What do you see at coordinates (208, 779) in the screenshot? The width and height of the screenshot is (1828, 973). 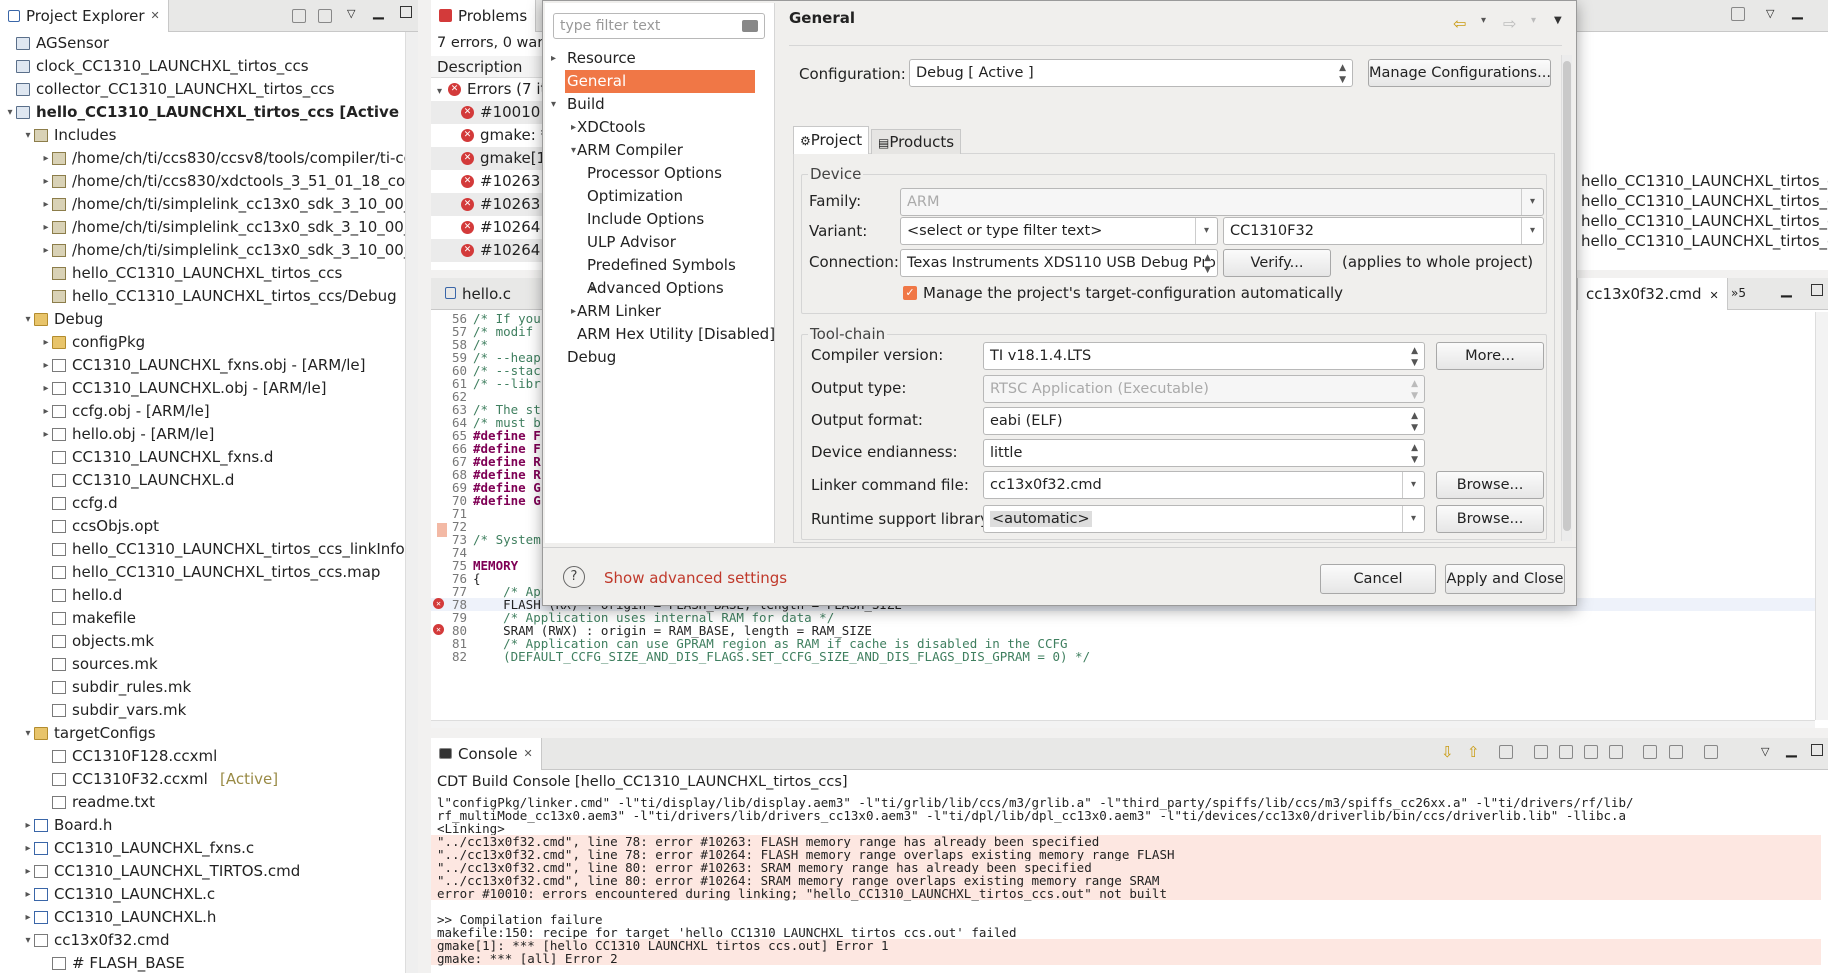 I see `tree-item: CC1310F32.ccxml [Active]` at bounding box center [208, 779].